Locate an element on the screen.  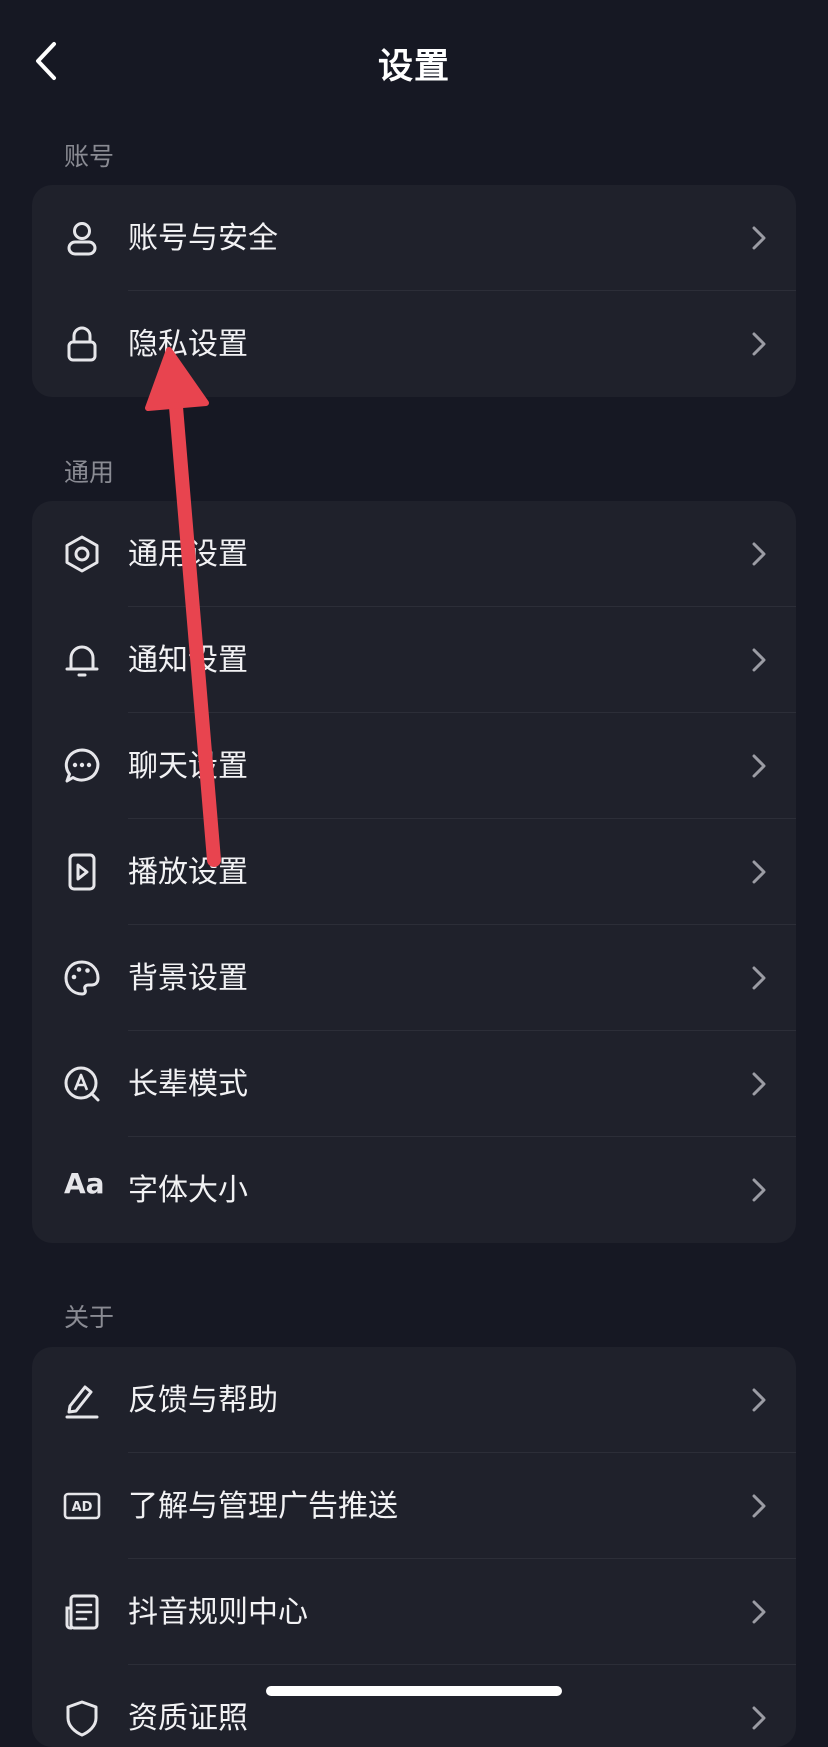
row-rules-center: 抖音规则中心 is located at coordinates (414, 1612).